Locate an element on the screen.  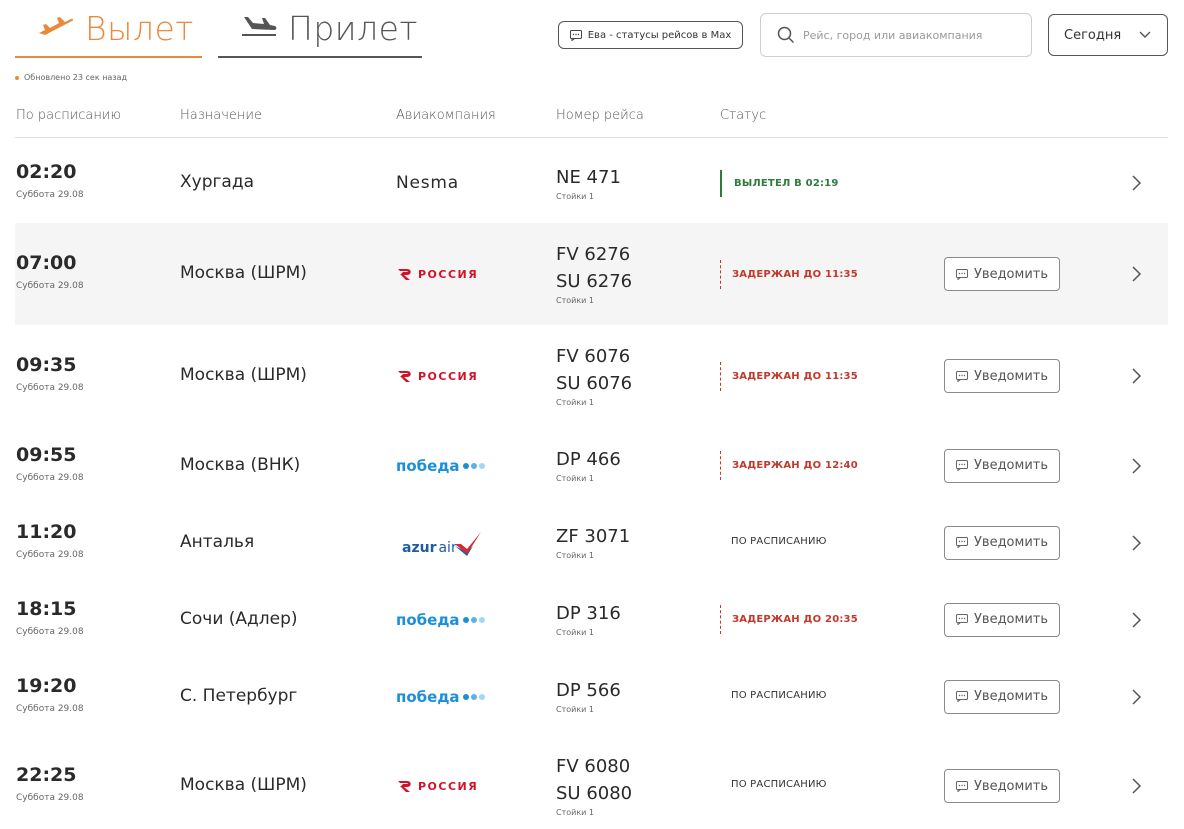
destination: С. Петербург is located at coordinates (239, 695).